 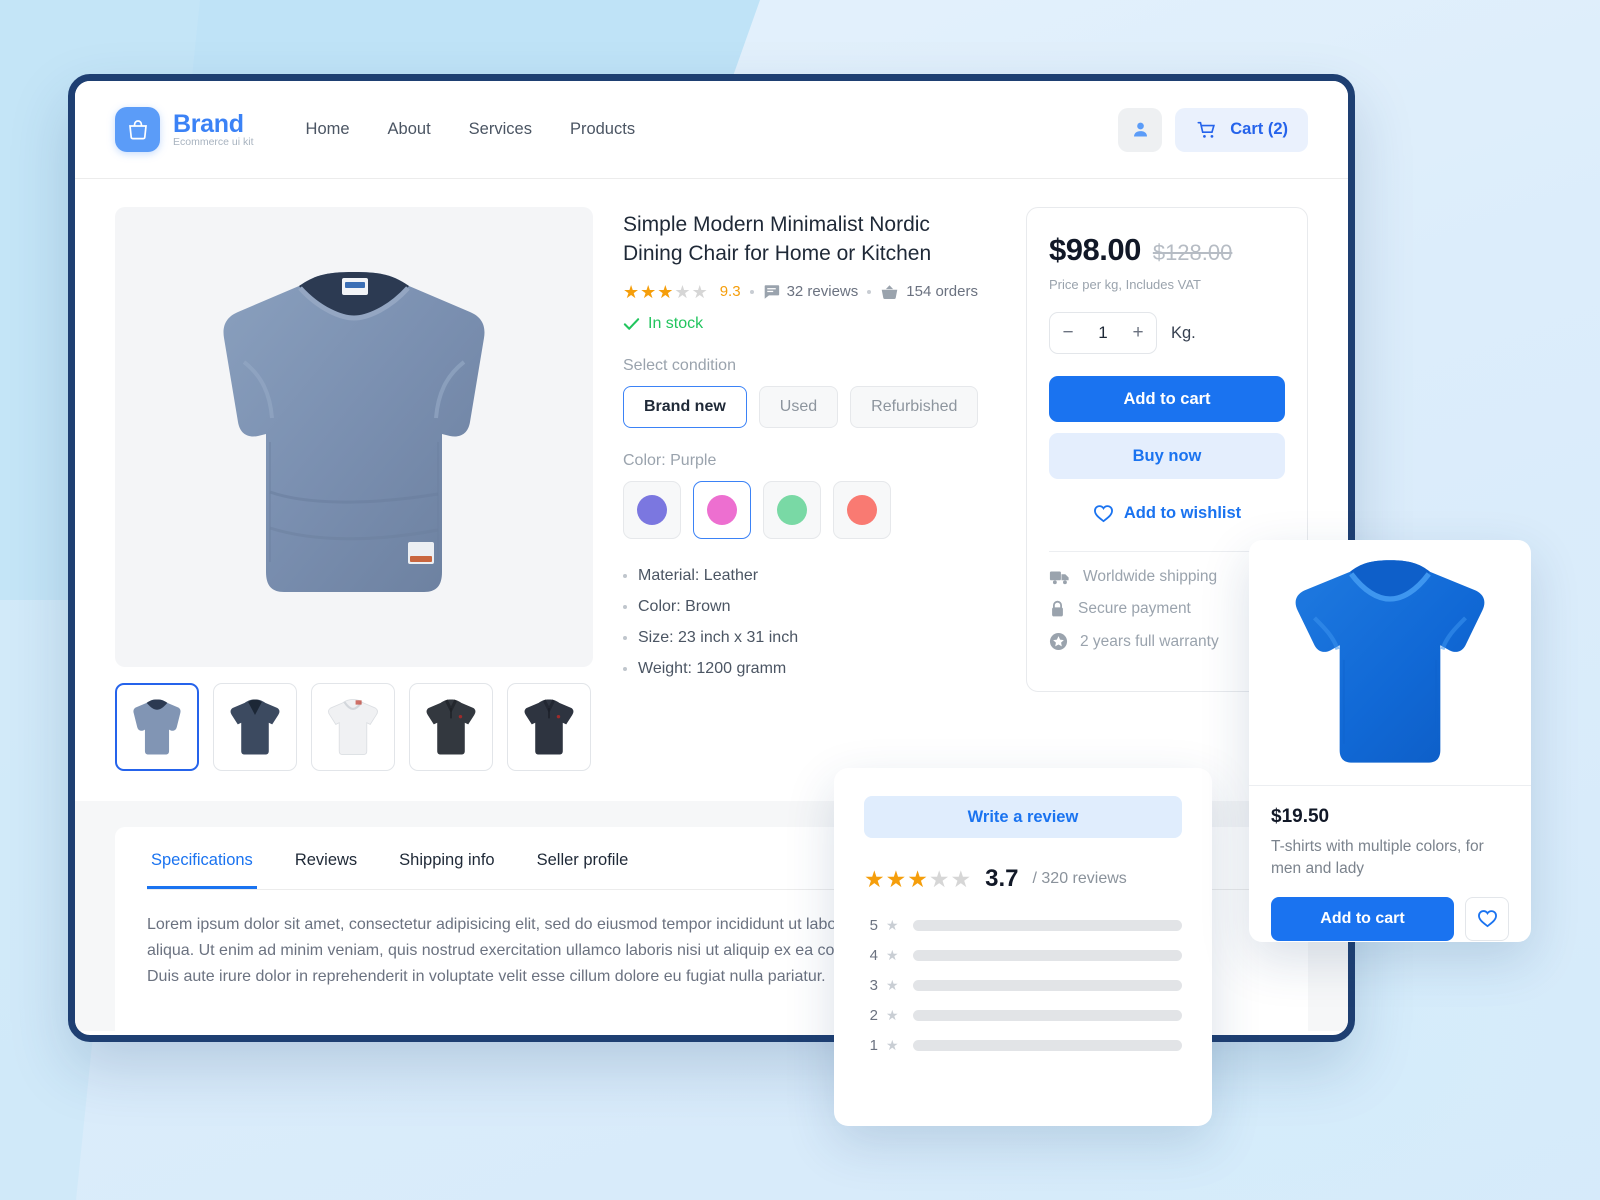 What do you see at coordinates (602, 129) in the screenshot?
I see `nav-item-products: Products` at bounding box center [602, 129].